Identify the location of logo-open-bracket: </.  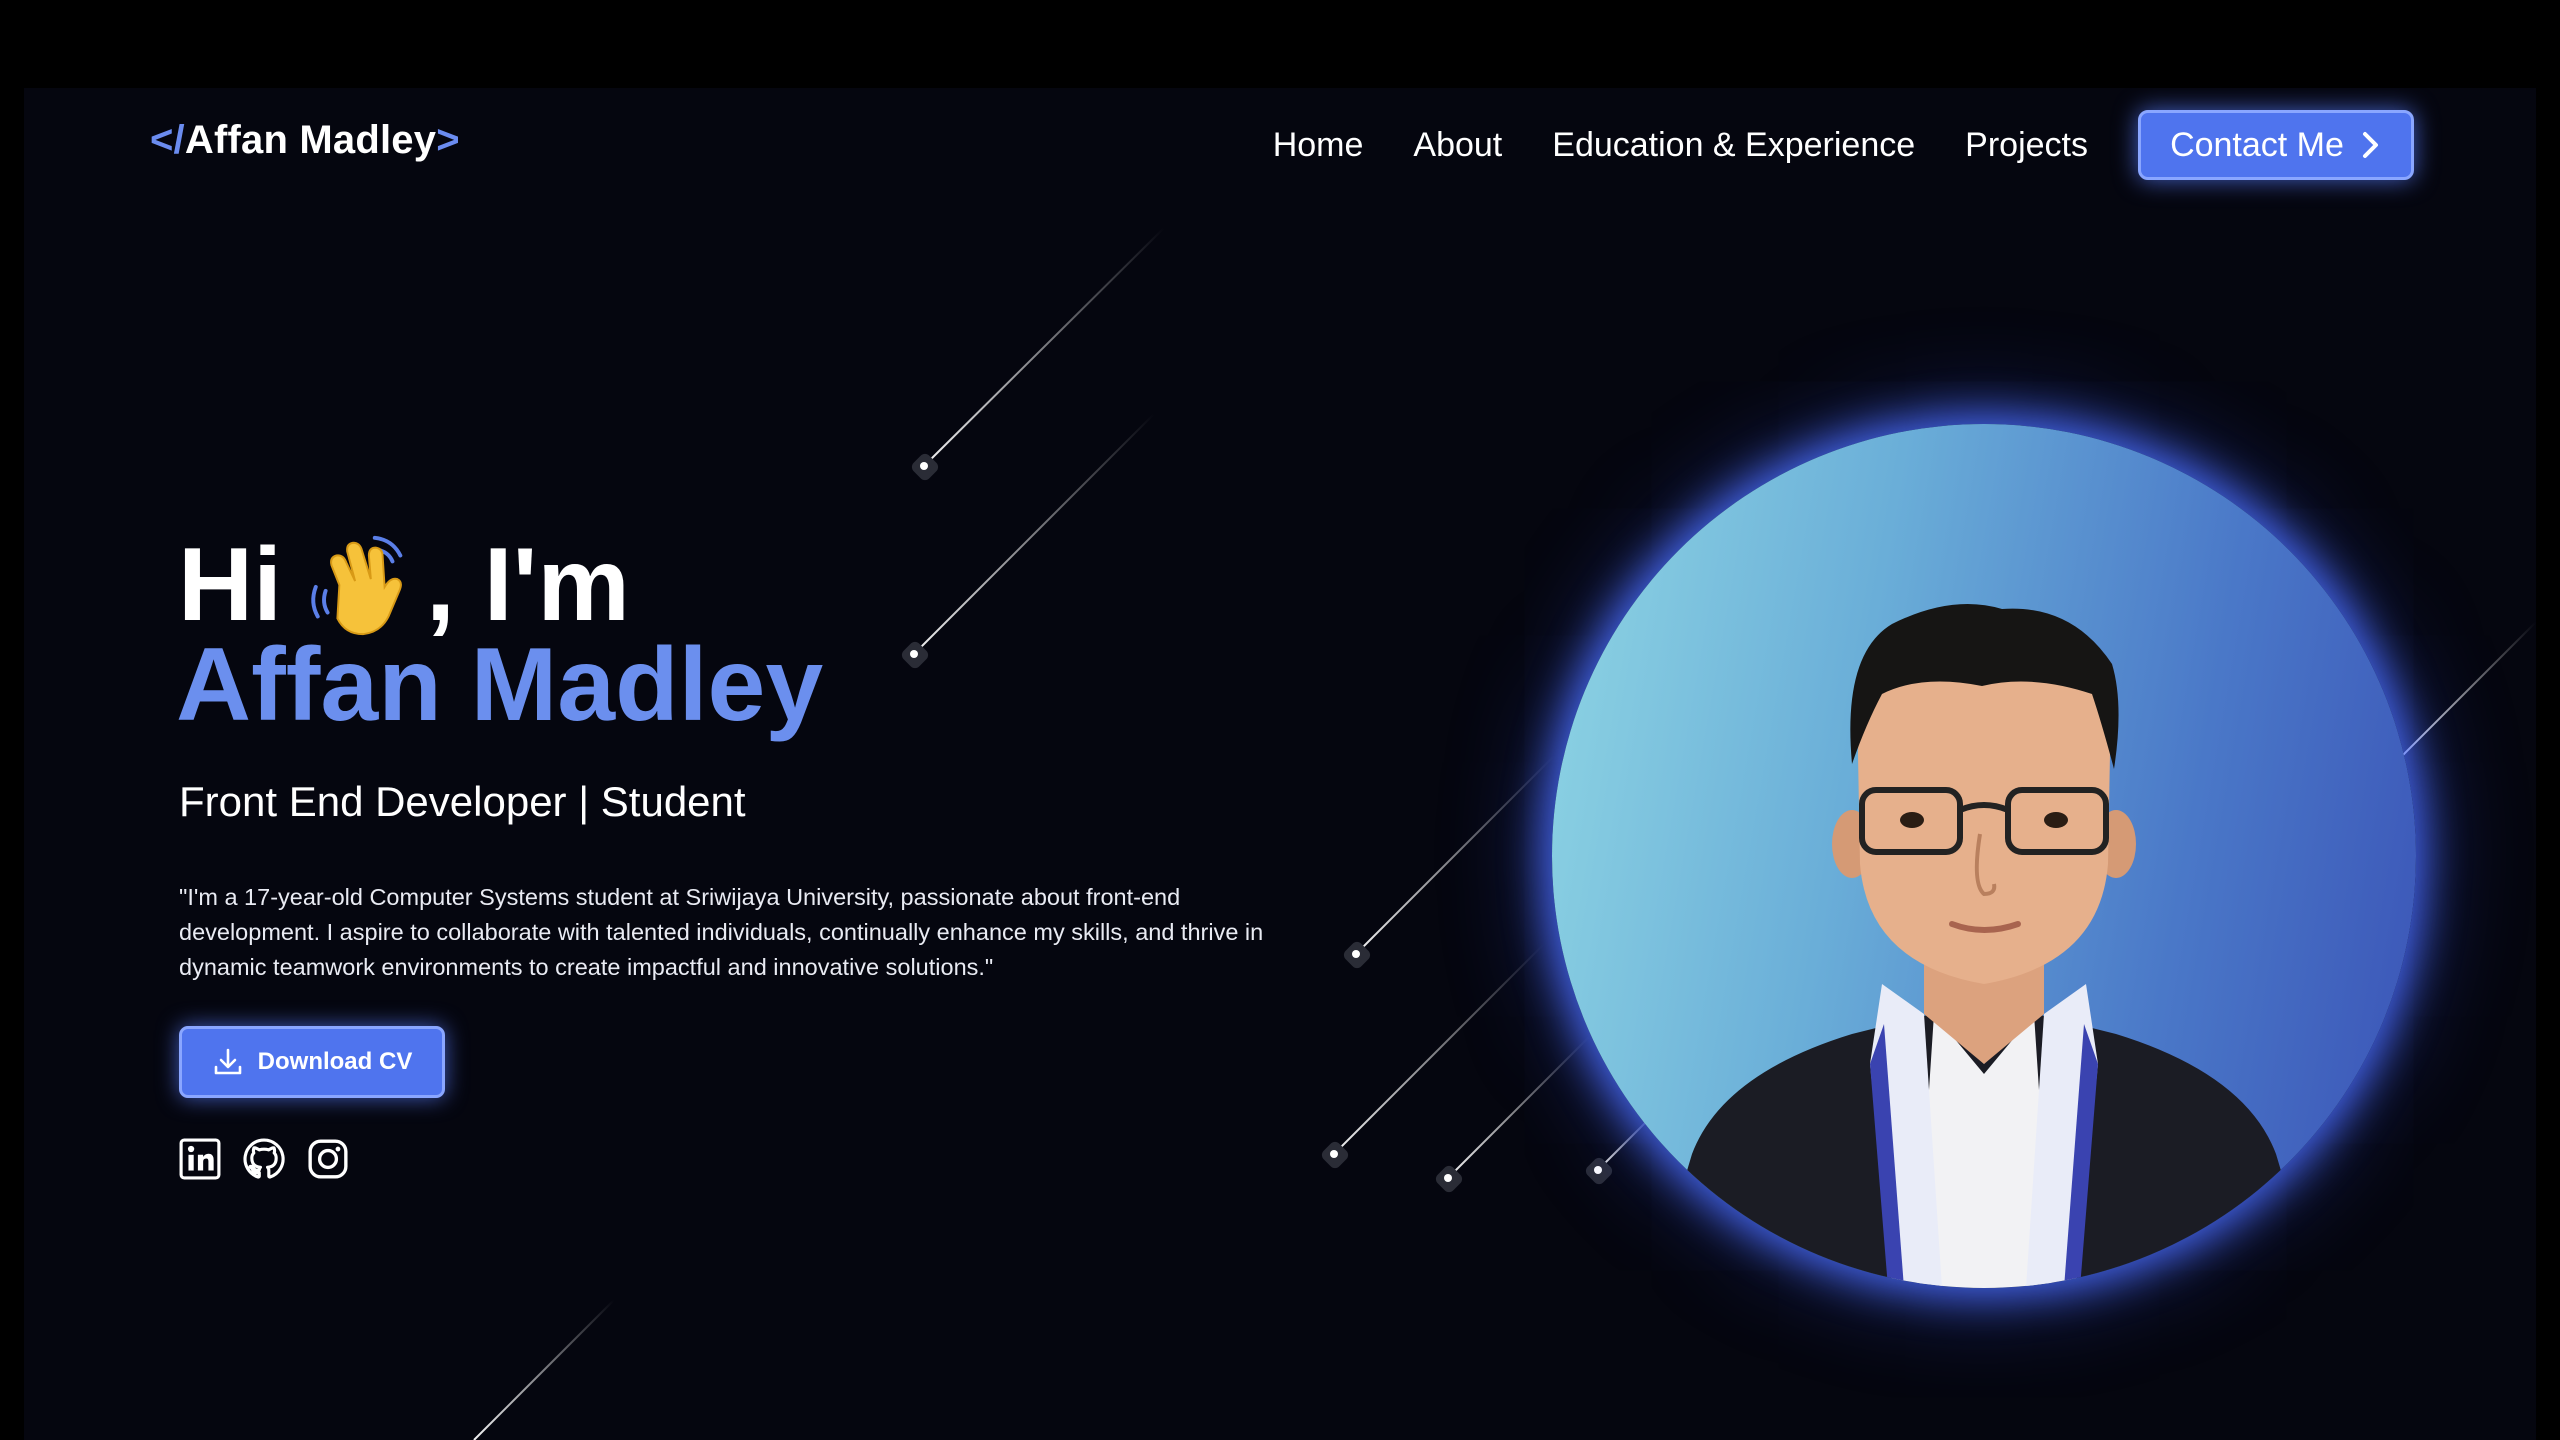
(167, 140).